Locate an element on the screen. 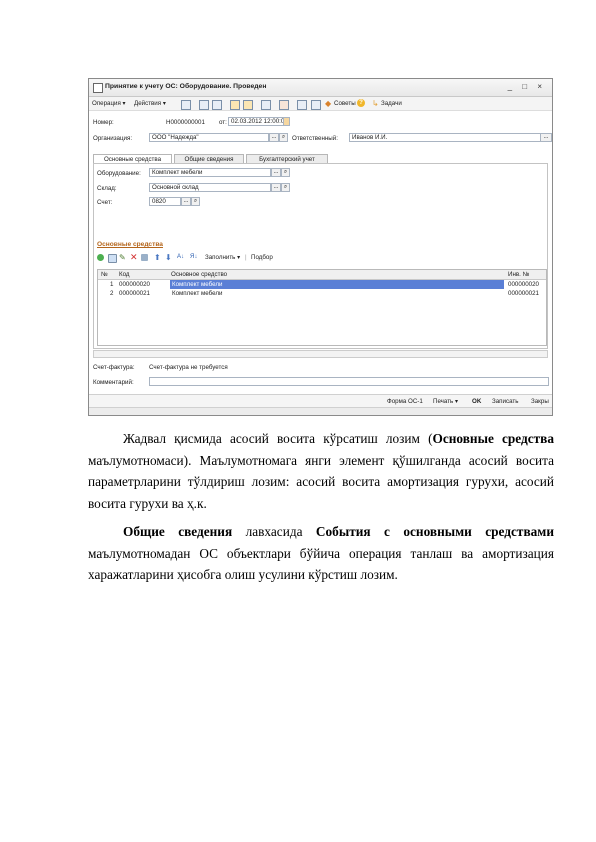 This screenshot has height=842, width=596. structure-icon is located at coordinates (266, 105).